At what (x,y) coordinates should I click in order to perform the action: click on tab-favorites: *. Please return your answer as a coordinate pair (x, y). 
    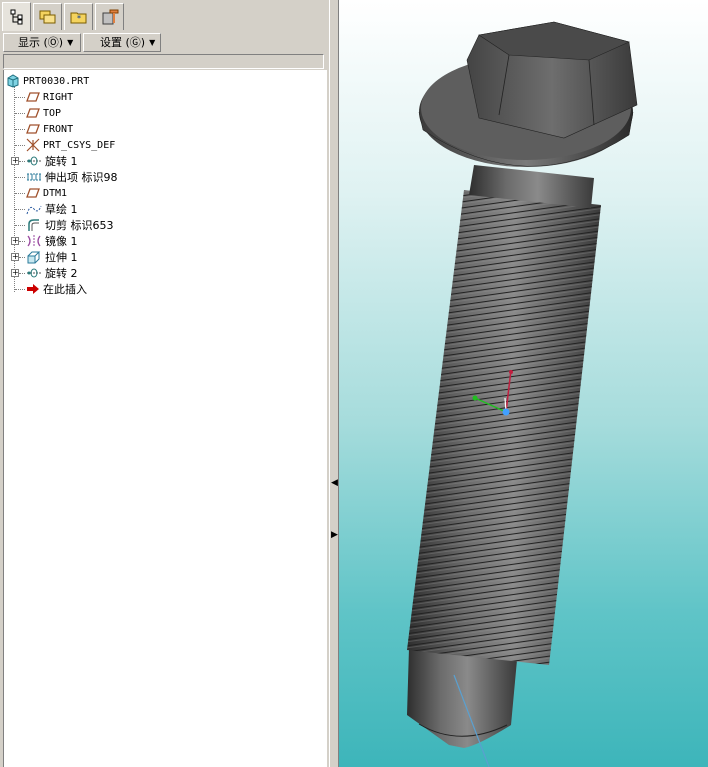
    Looking at the image, I should click on (78, 16).